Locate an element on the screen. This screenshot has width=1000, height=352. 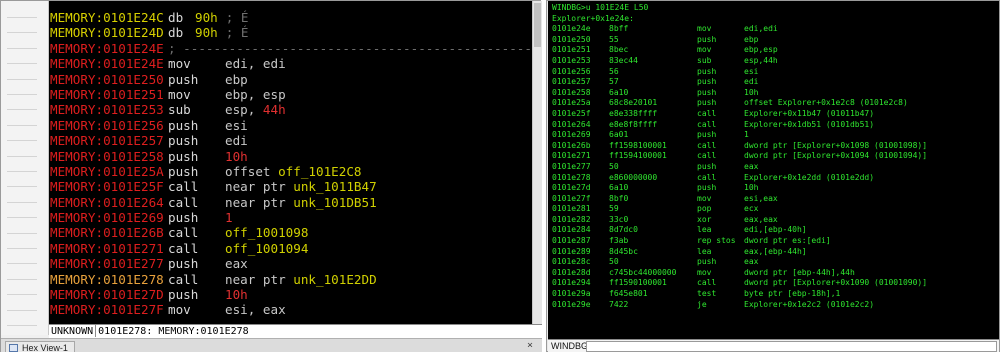
windbg-opcode-bytes: ff1598100001 is located at coordinates (638, 145).